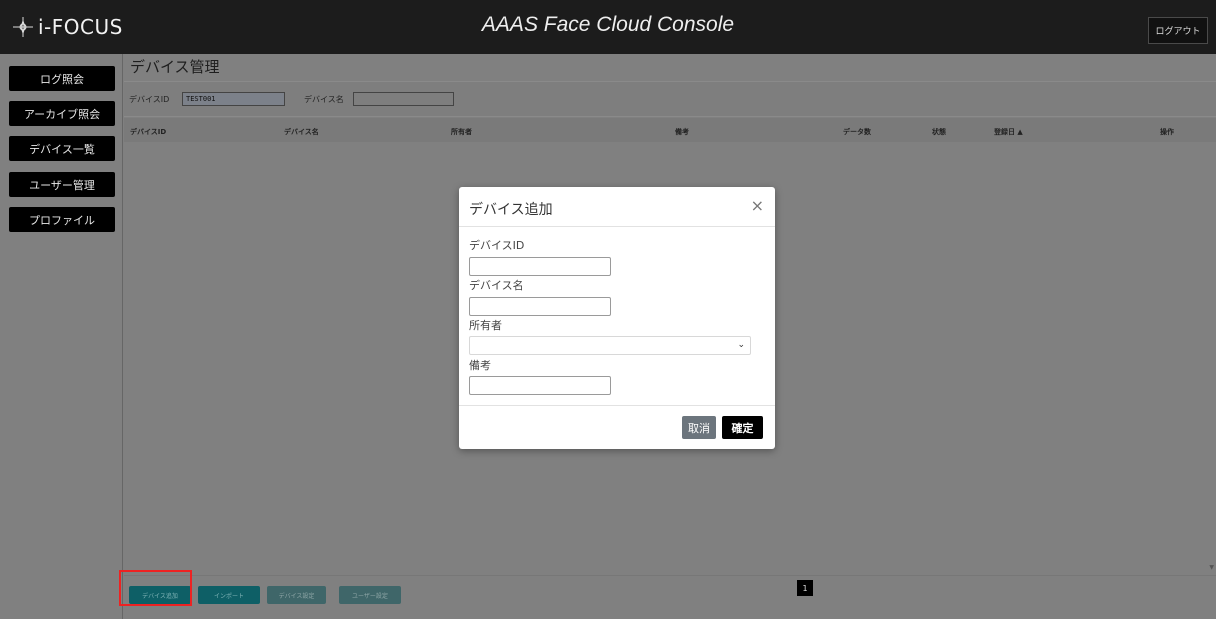  I want to click on column-device-id: デバイスID, so click(148, 132).